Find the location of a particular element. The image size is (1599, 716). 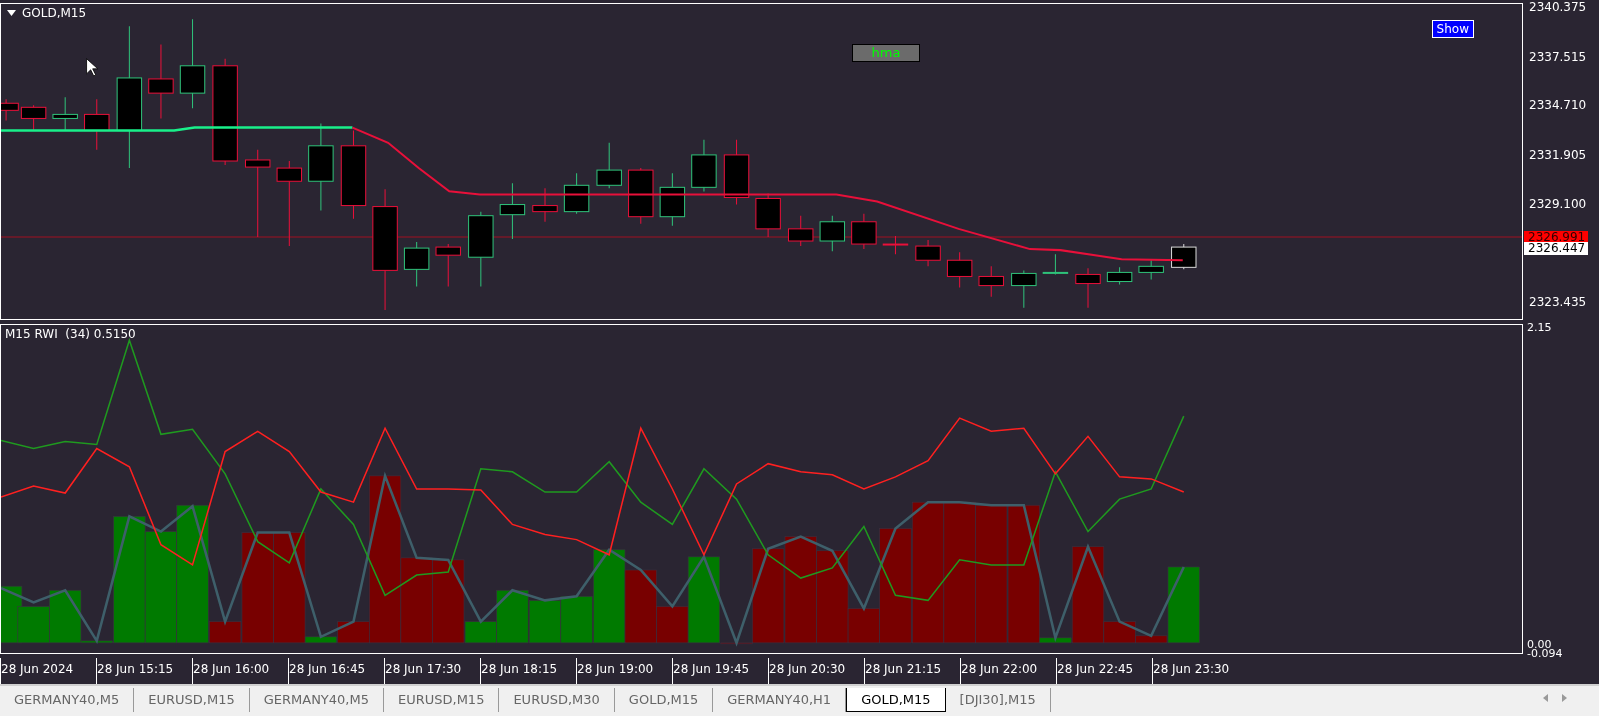

histogram-bar is located at coordinates (545, 622).